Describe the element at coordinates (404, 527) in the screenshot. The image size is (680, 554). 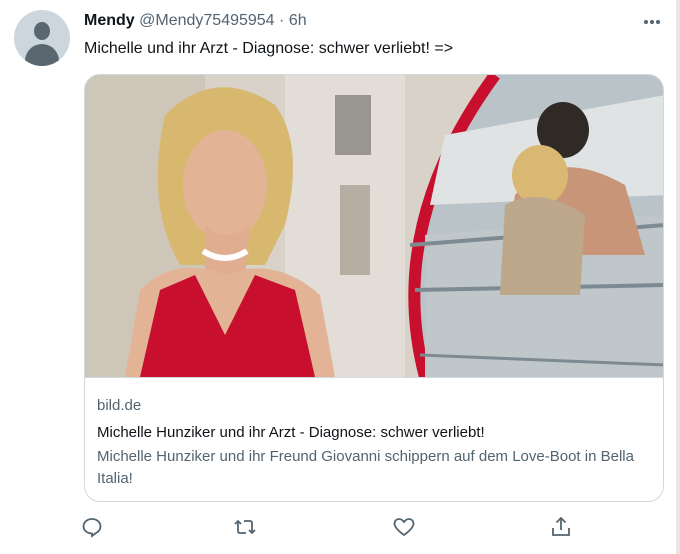
I see `heart-icon` at that location.